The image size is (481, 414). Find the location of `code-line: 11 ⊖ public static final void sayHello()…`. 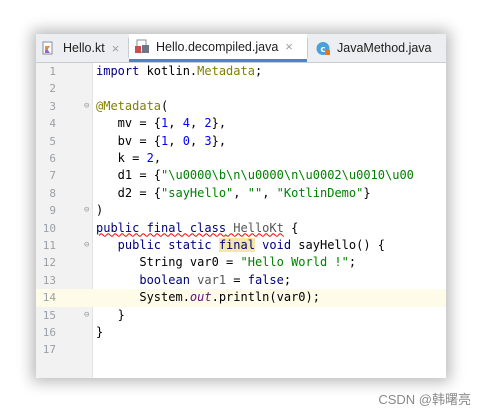

code-line: 11 ⊖ public static final void sayHello()… is located at coordinates (241, 245).